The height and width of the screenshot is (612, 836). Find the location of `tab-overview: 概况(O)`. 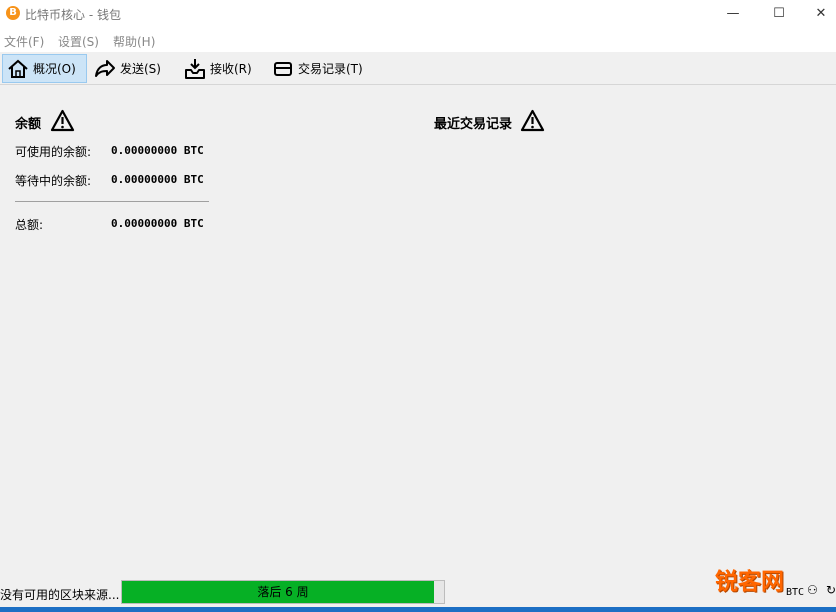

tab-overview: 概况(O) is located at coordinates (44, 68).